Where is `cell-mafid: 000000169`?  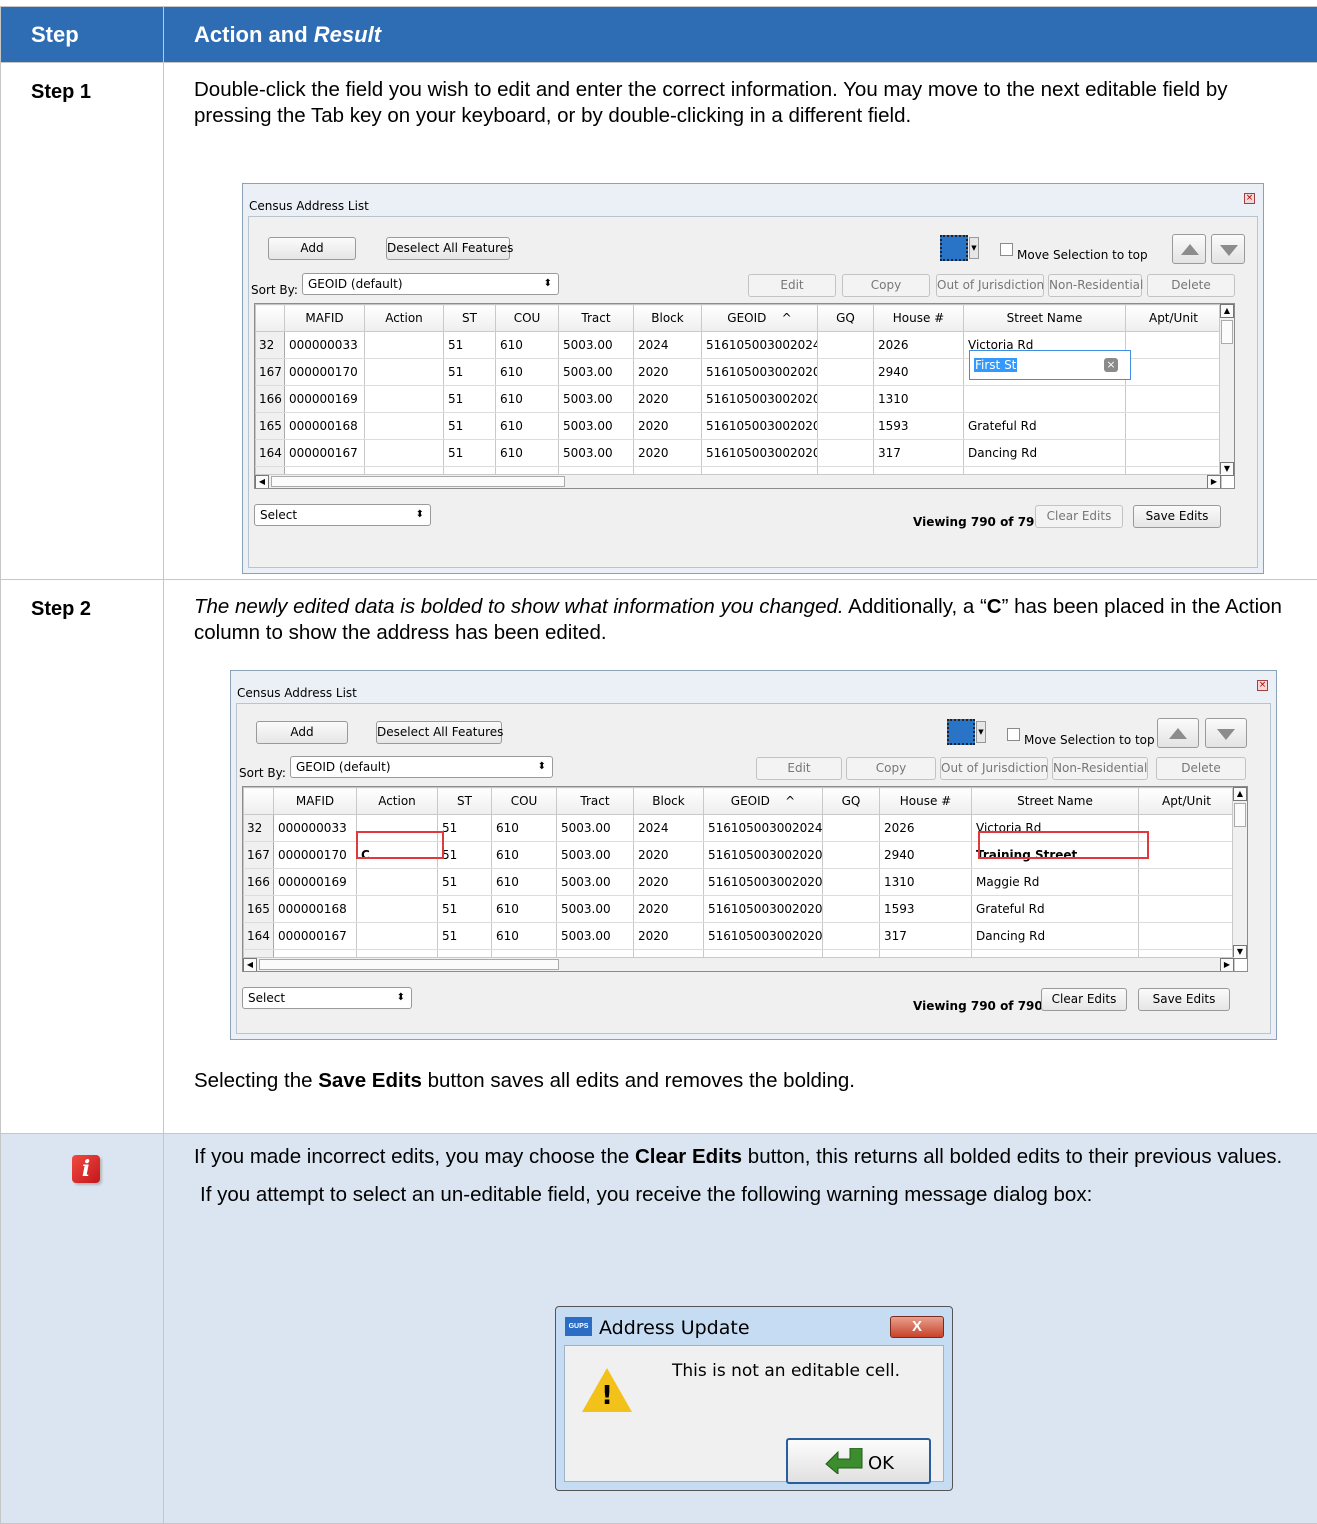 cell-mafid: 000000169 is located at coordinates (315, 882).